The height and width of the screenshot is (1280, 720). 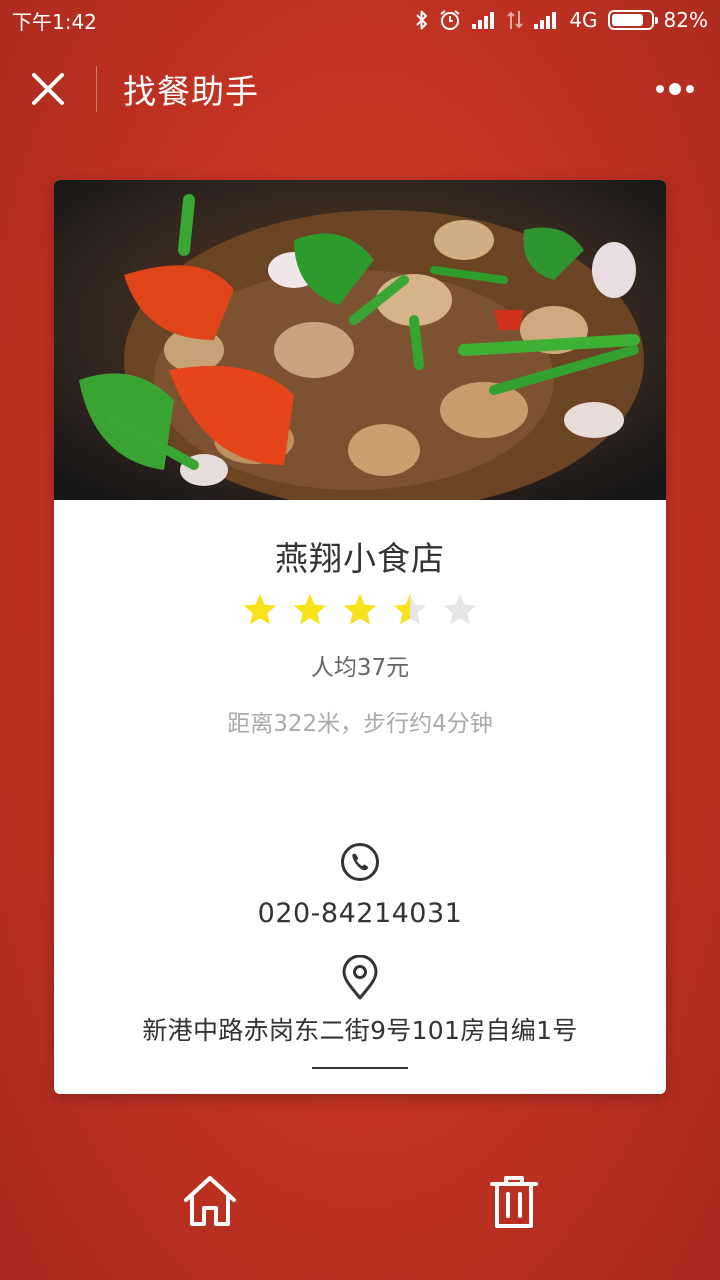 I want to click on nav-divider, so click(x=96, y=89).